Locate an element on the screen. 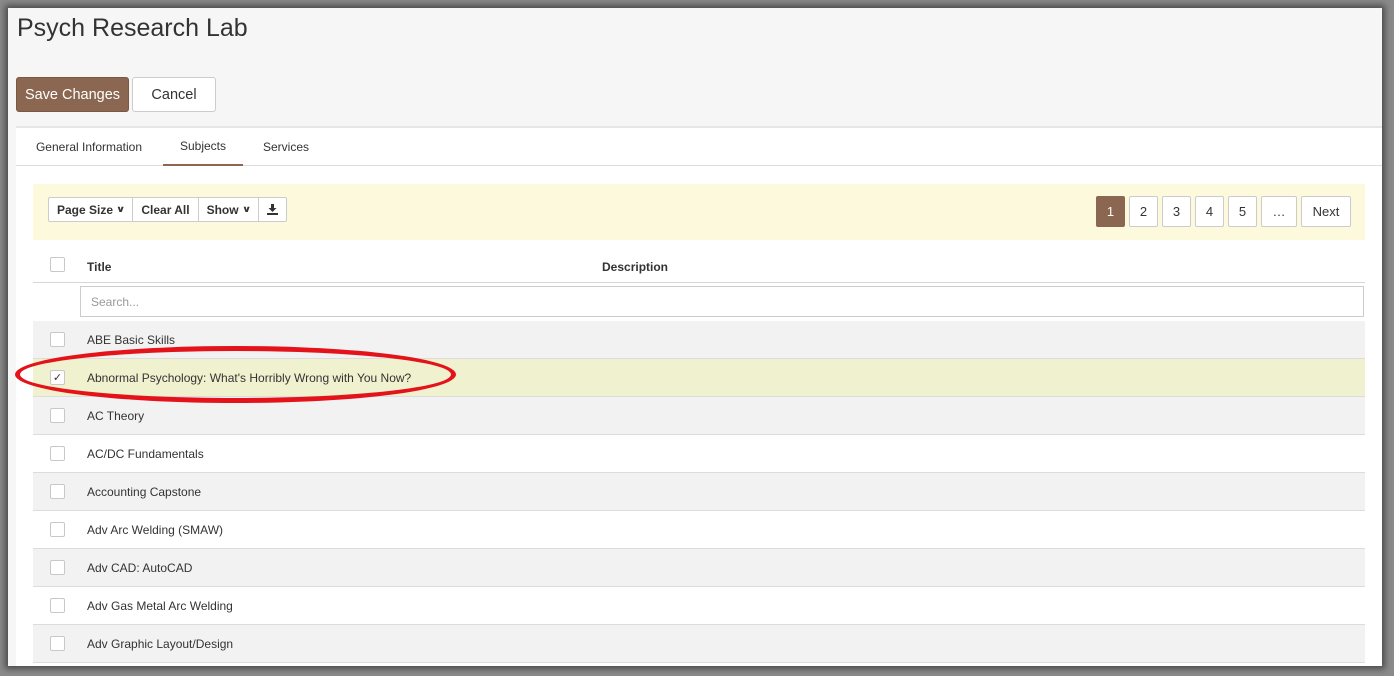  table-row: Adv CAD: AutoCAD is located at coordinates (699, 568).